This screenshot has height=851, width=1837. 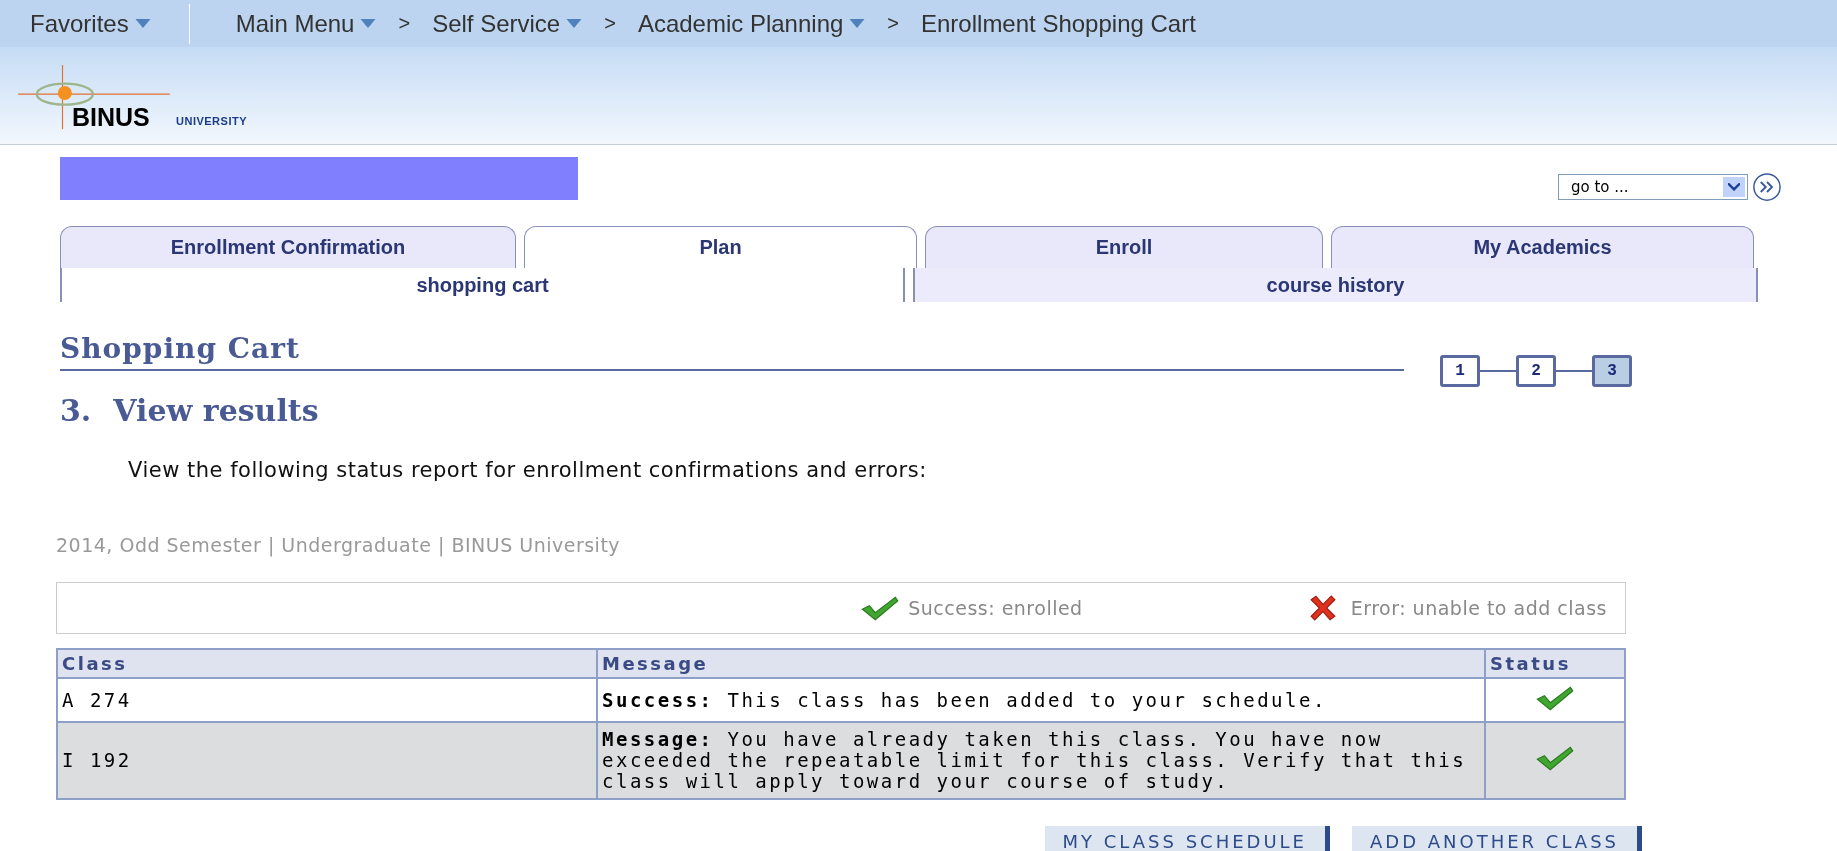 I want to click on tab: My Academics, so click(x=1542, y=247).